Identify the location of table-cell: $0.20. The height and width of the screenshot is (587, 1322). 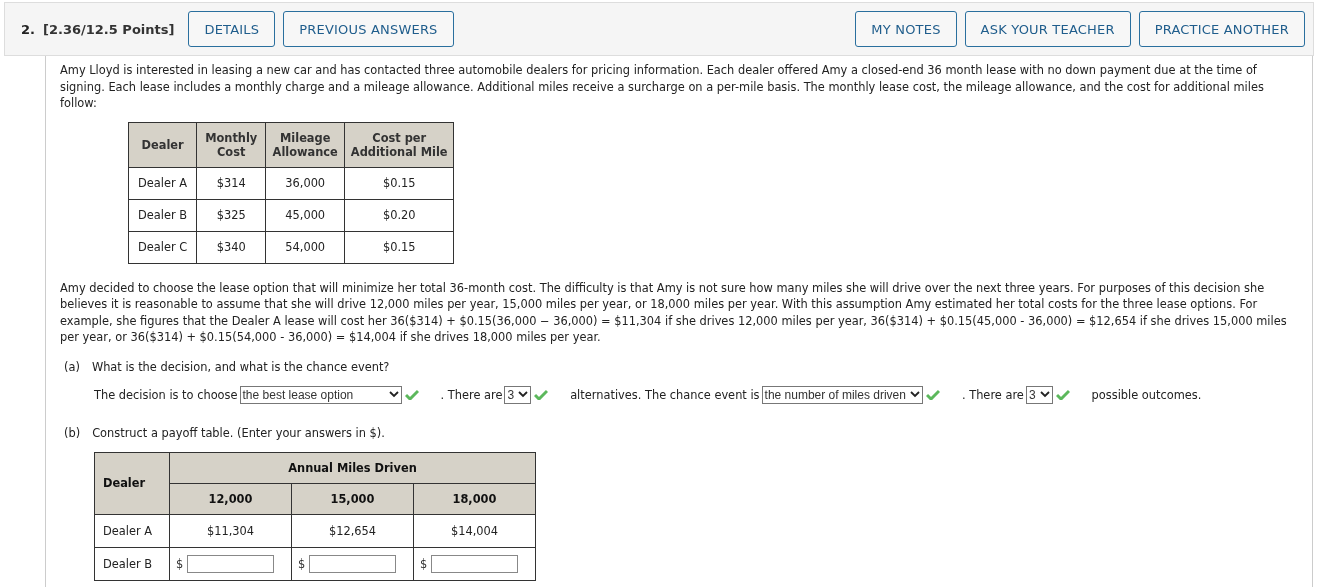
(399, 215).